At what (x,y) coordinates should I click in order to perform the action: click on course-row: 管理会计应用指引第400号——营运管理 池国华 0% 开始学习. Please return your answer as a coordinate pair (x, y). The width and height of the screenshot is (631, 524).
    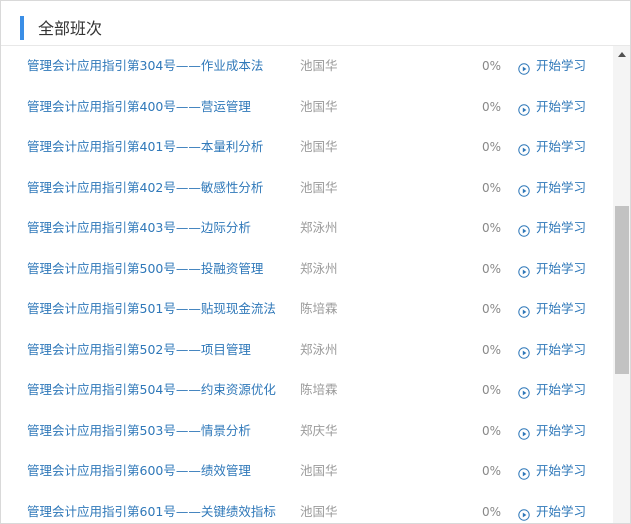
    Looking at the image, I should click on (307, 107).